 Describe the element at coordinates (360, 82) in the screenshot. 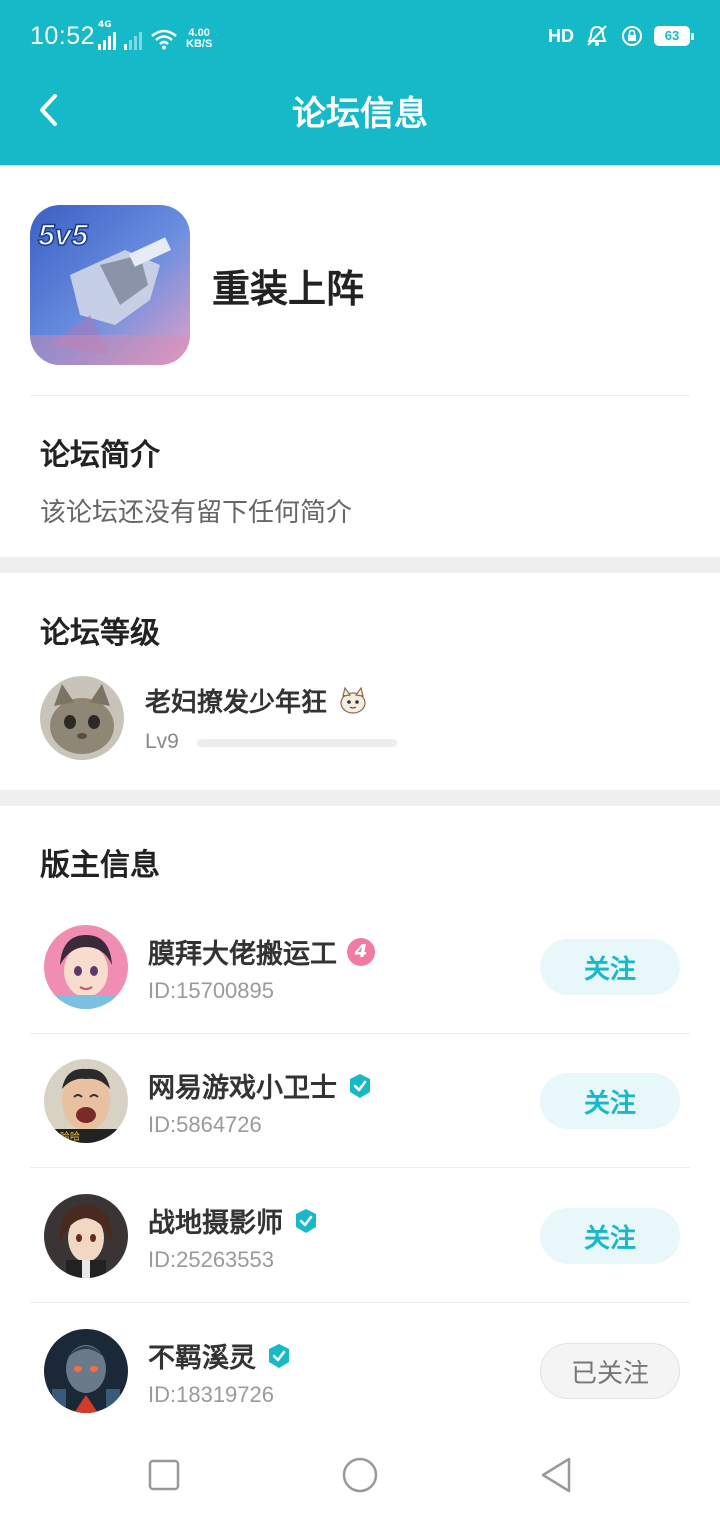

I see `app-header: 10:52 4G 4.00 KB/S HD 63 论坛信息` at that location.